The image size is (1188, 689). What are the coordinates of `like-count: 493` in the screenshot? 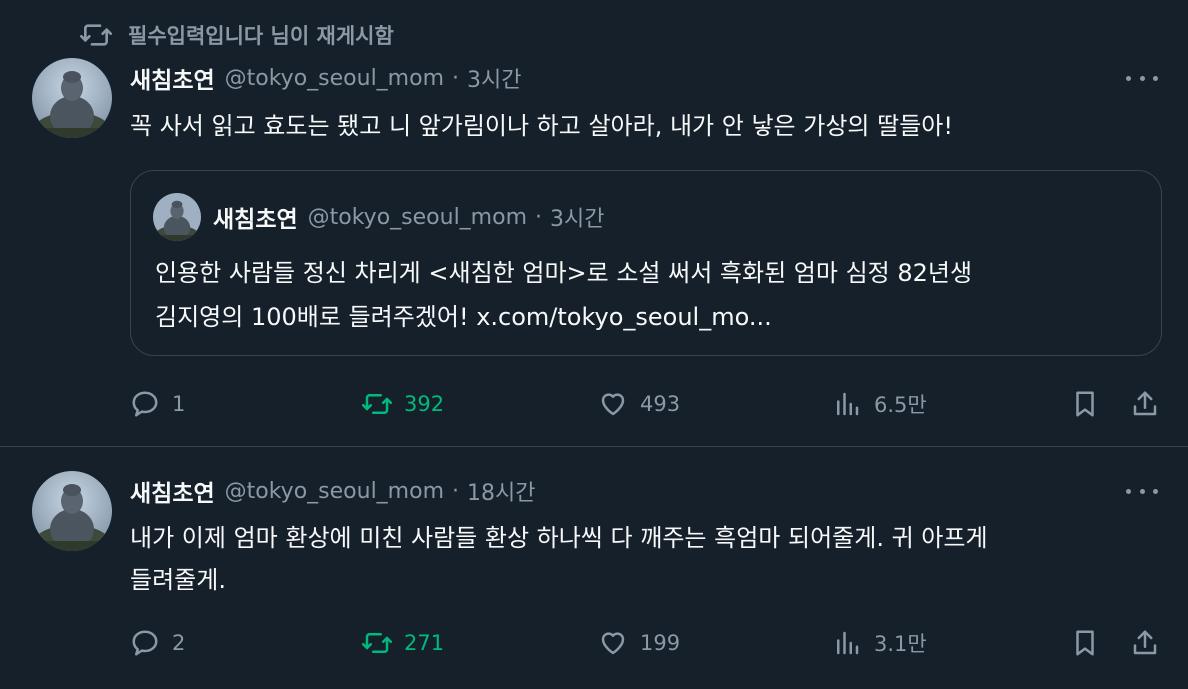 It's located at (660, 404).